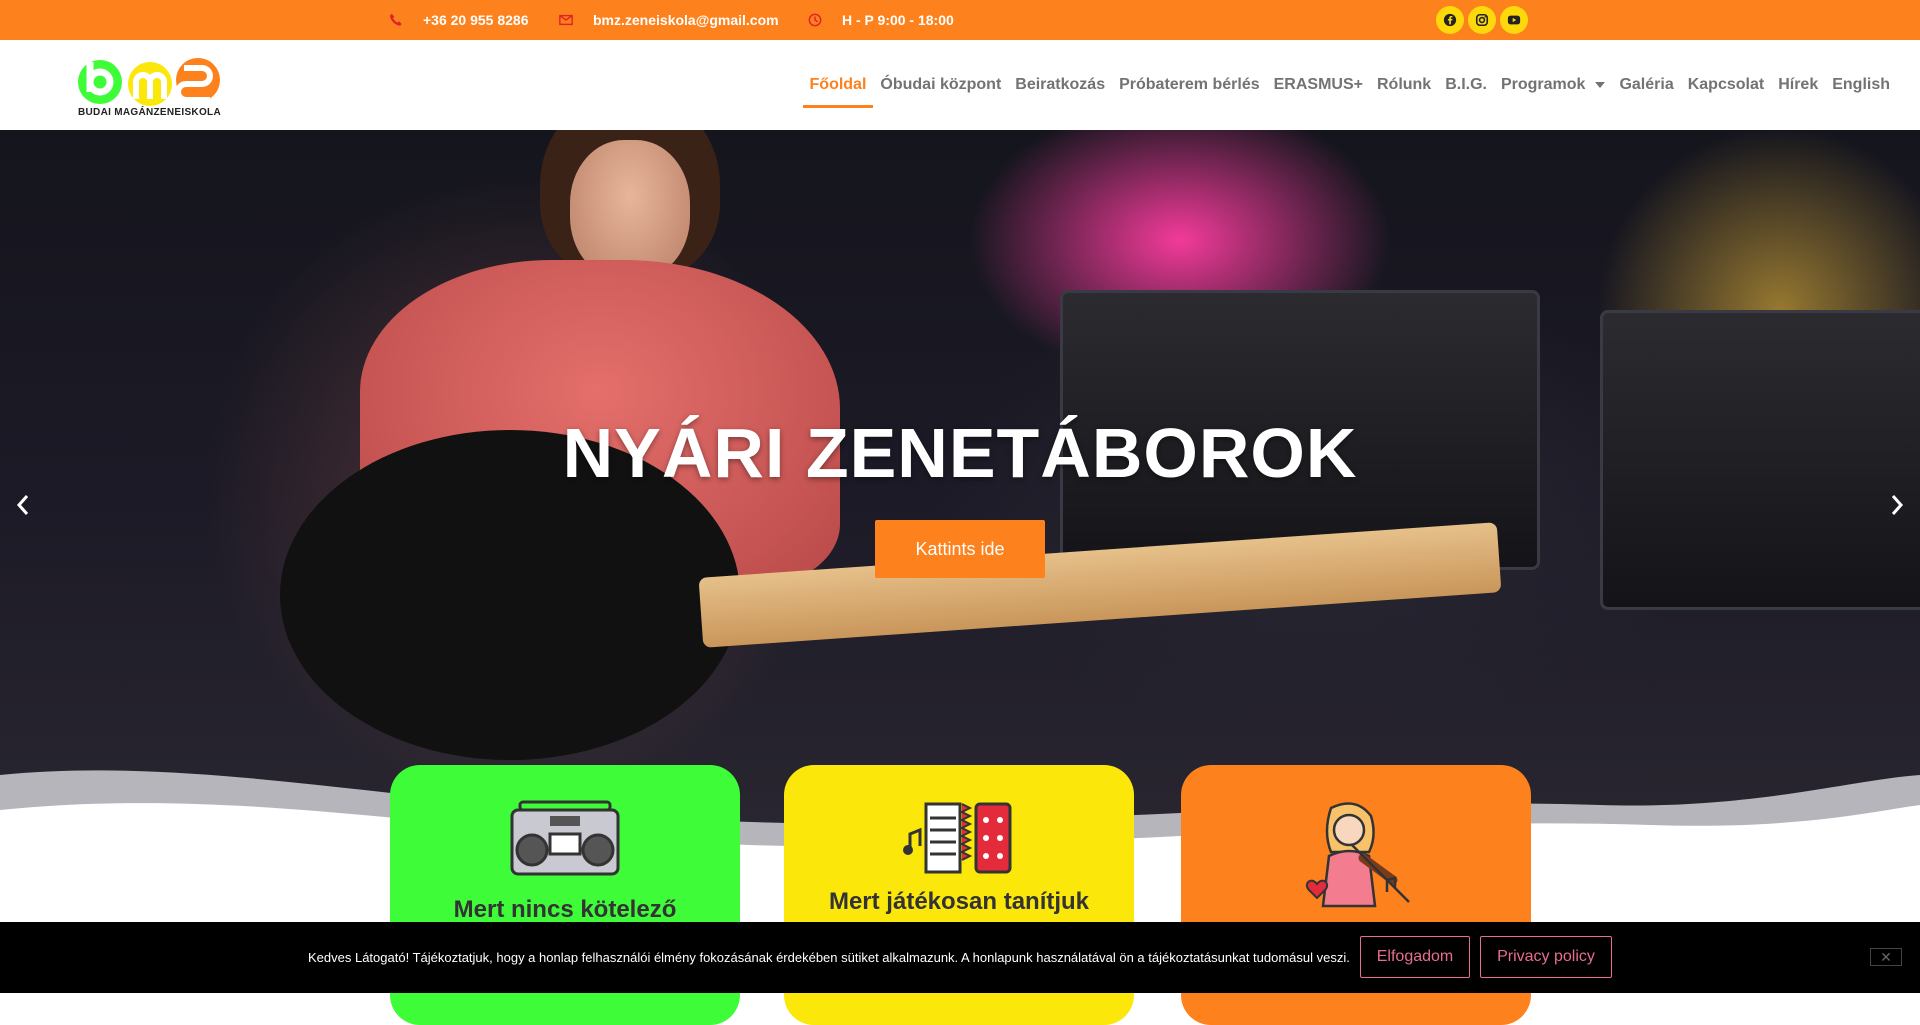  What do you see at coordinates (1543, 84) in the screenshot?
I see `nav-programok-label: Programok` at bounding box center [1543, 84].